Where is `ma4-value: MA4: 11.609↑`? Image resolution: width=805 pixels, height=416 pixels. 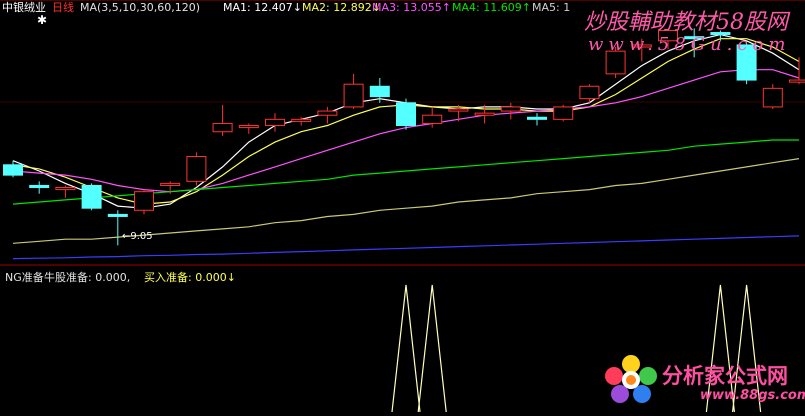 ma4-value: MA4: 11.609↑ is located at coordinates (491, 8).